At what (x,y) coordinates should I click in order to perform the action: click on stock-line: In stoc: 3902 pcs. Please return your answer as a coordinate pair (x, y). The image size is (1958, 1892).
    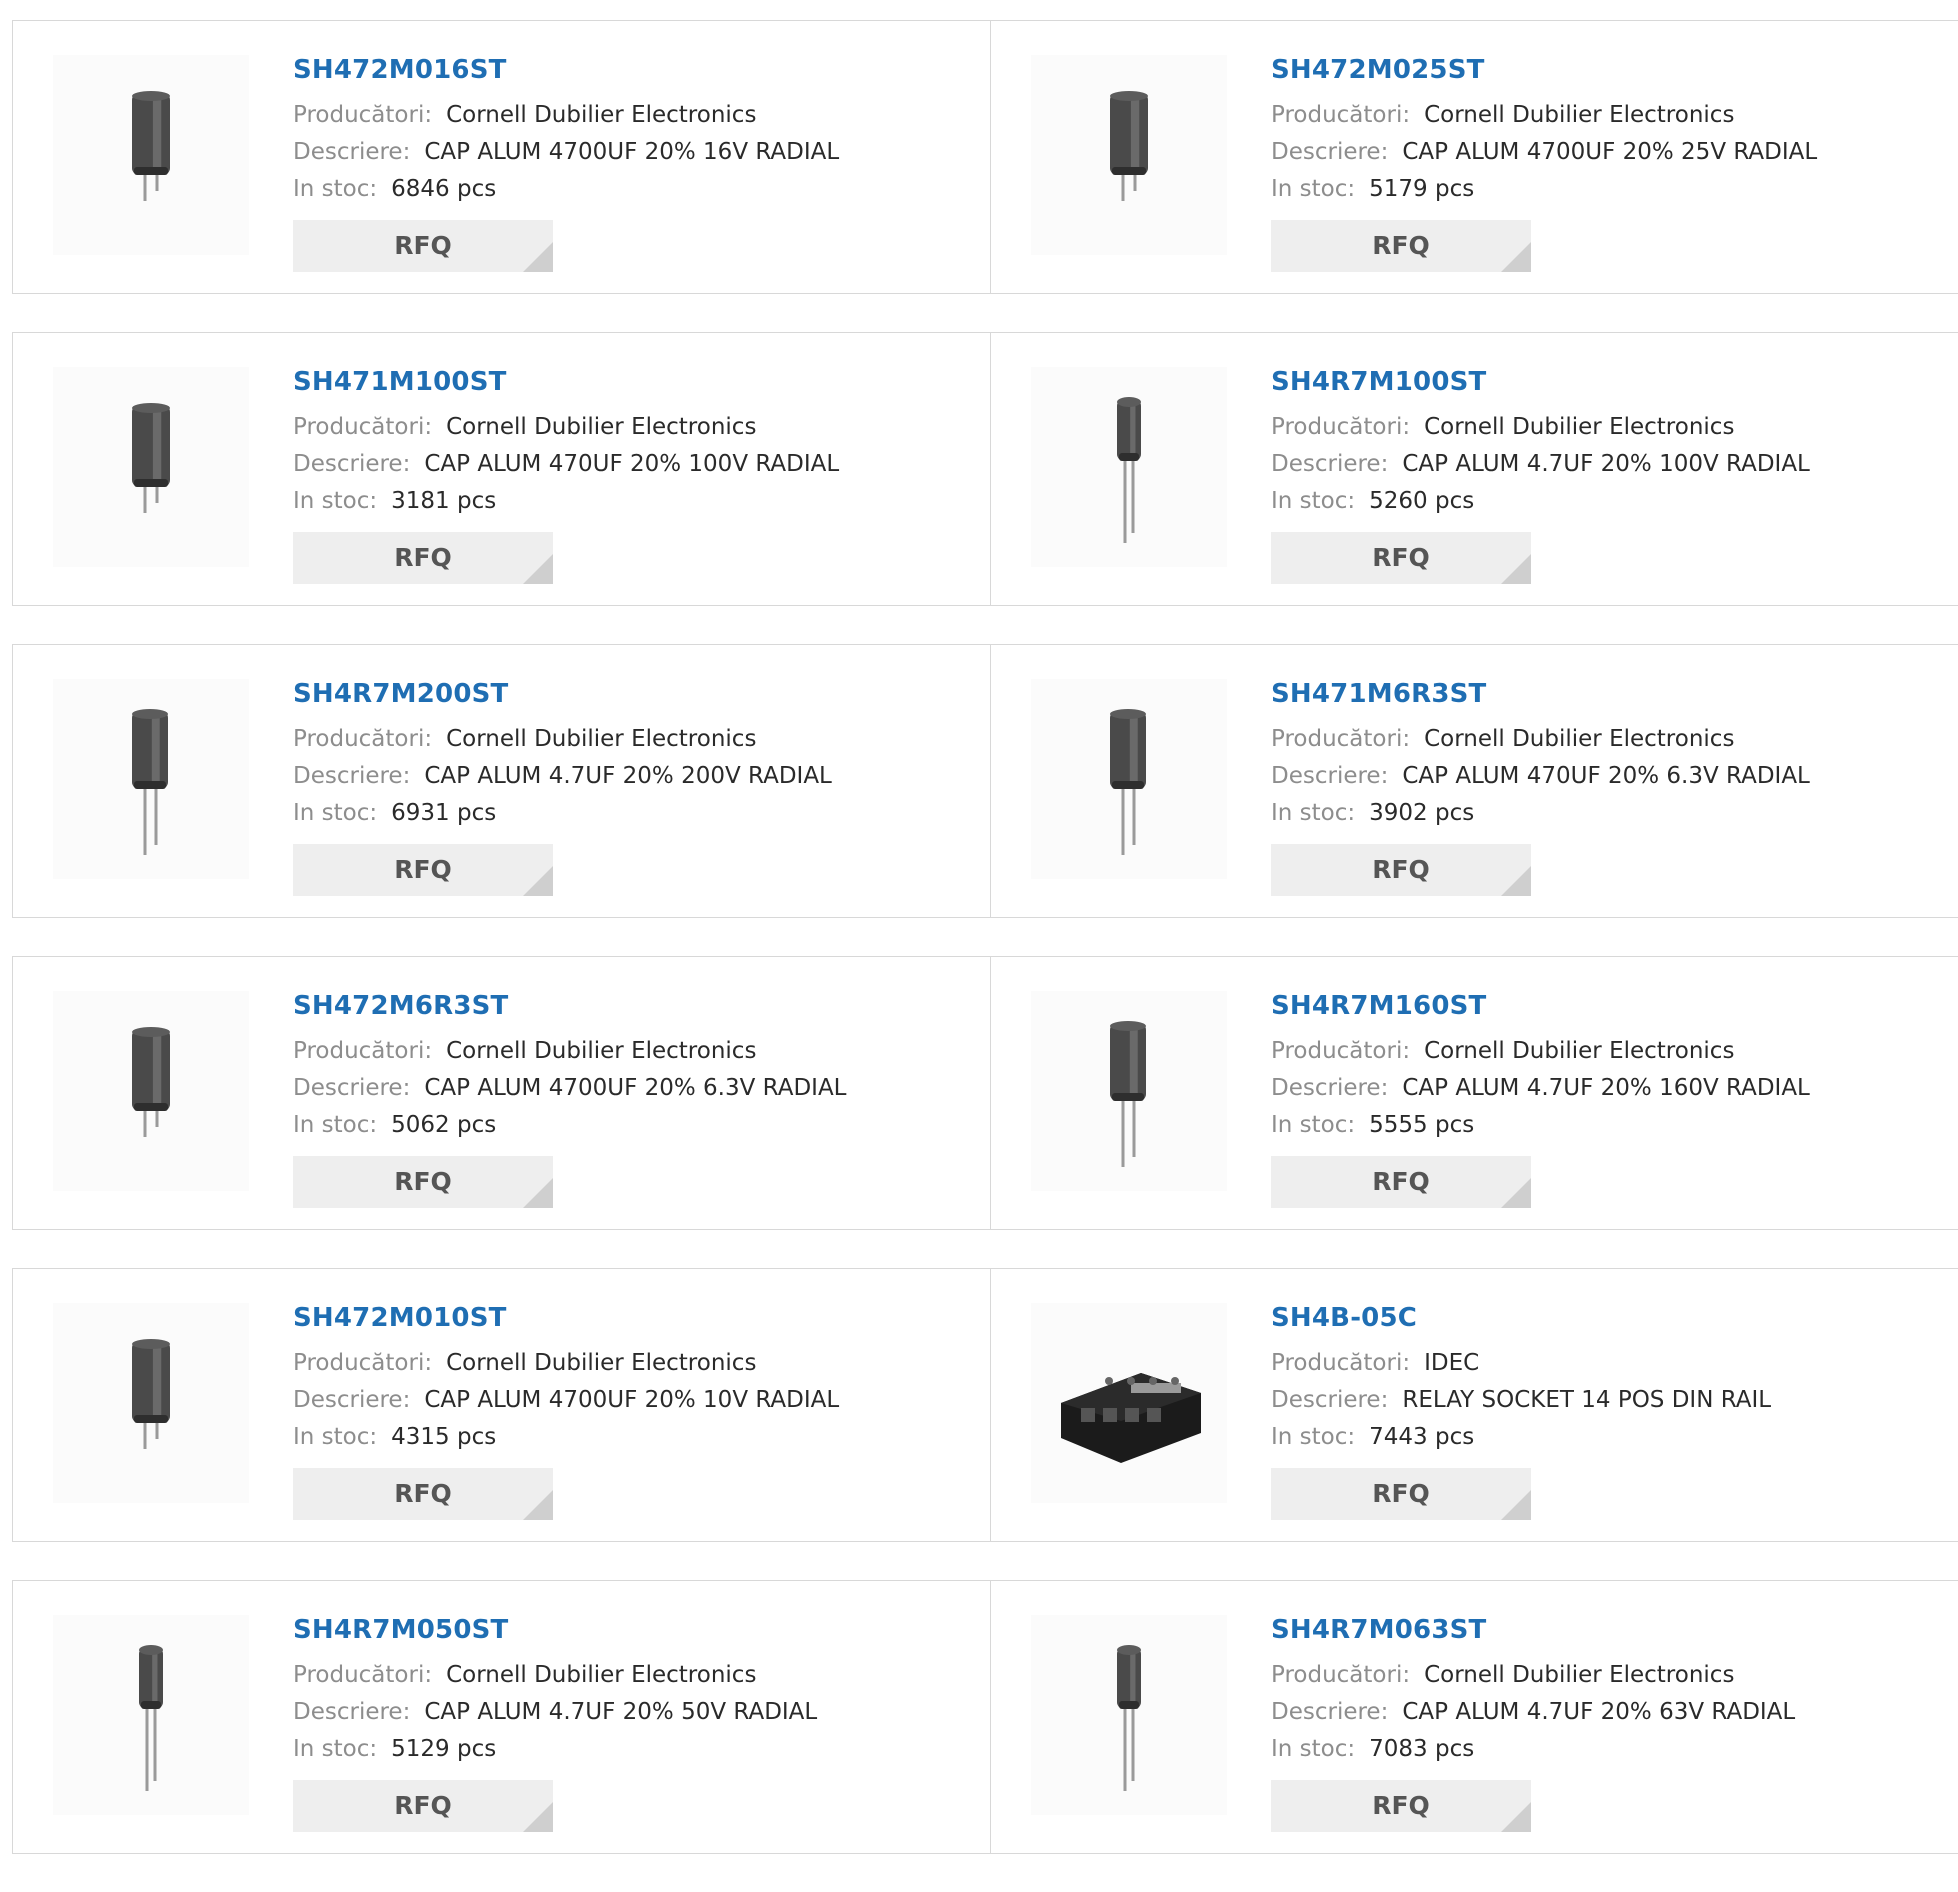
    Looking at the image, I should click on (1591, 813).